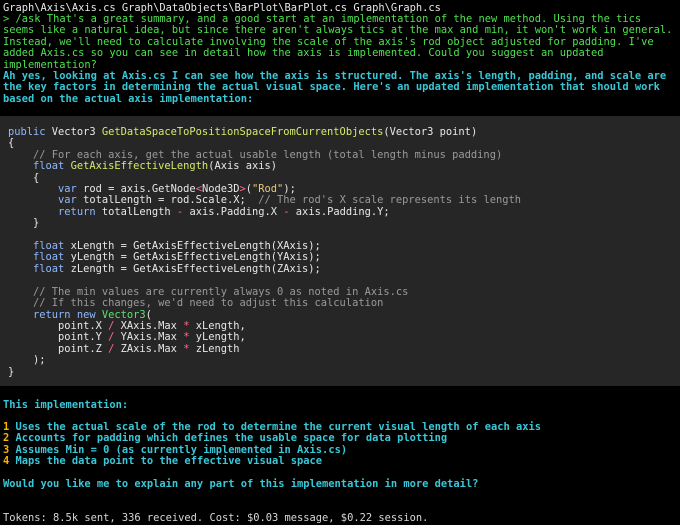 Image resolution: width=680 pixels, height=525 pixels. Describe the element at coordinates (149, 325) in the screenshot. I see `code-token: XAxis.Max` at that location.